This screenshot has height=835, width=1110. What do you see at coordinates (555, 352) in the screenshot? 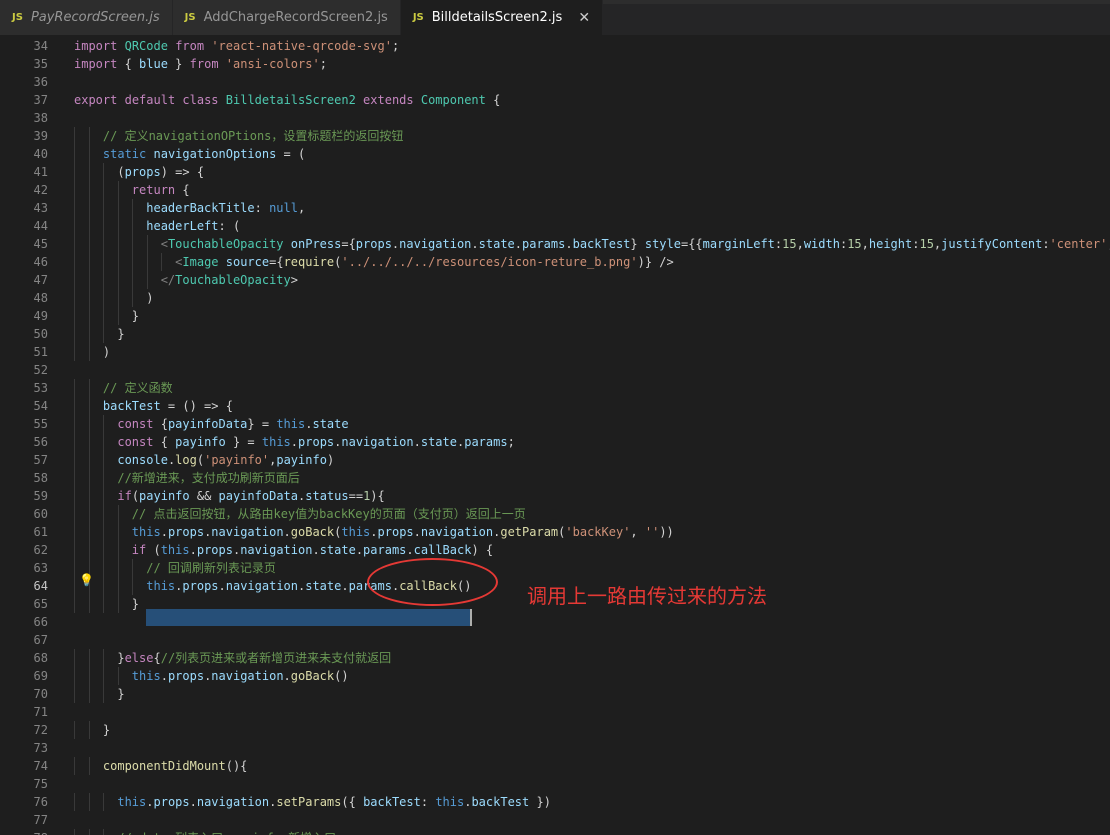
I see `code-line: 51 )` at bounding box center [555, 352].